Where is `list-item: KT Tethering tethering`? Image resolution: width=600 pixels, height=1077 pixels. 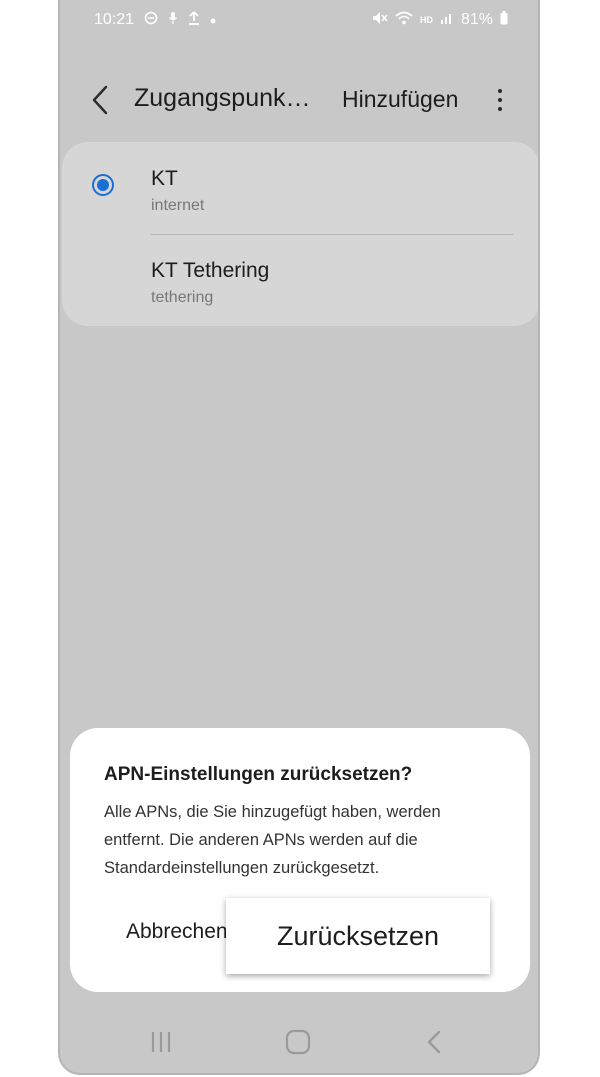 list-item: KT Tethering tethering is located at coordinates (300, 281).